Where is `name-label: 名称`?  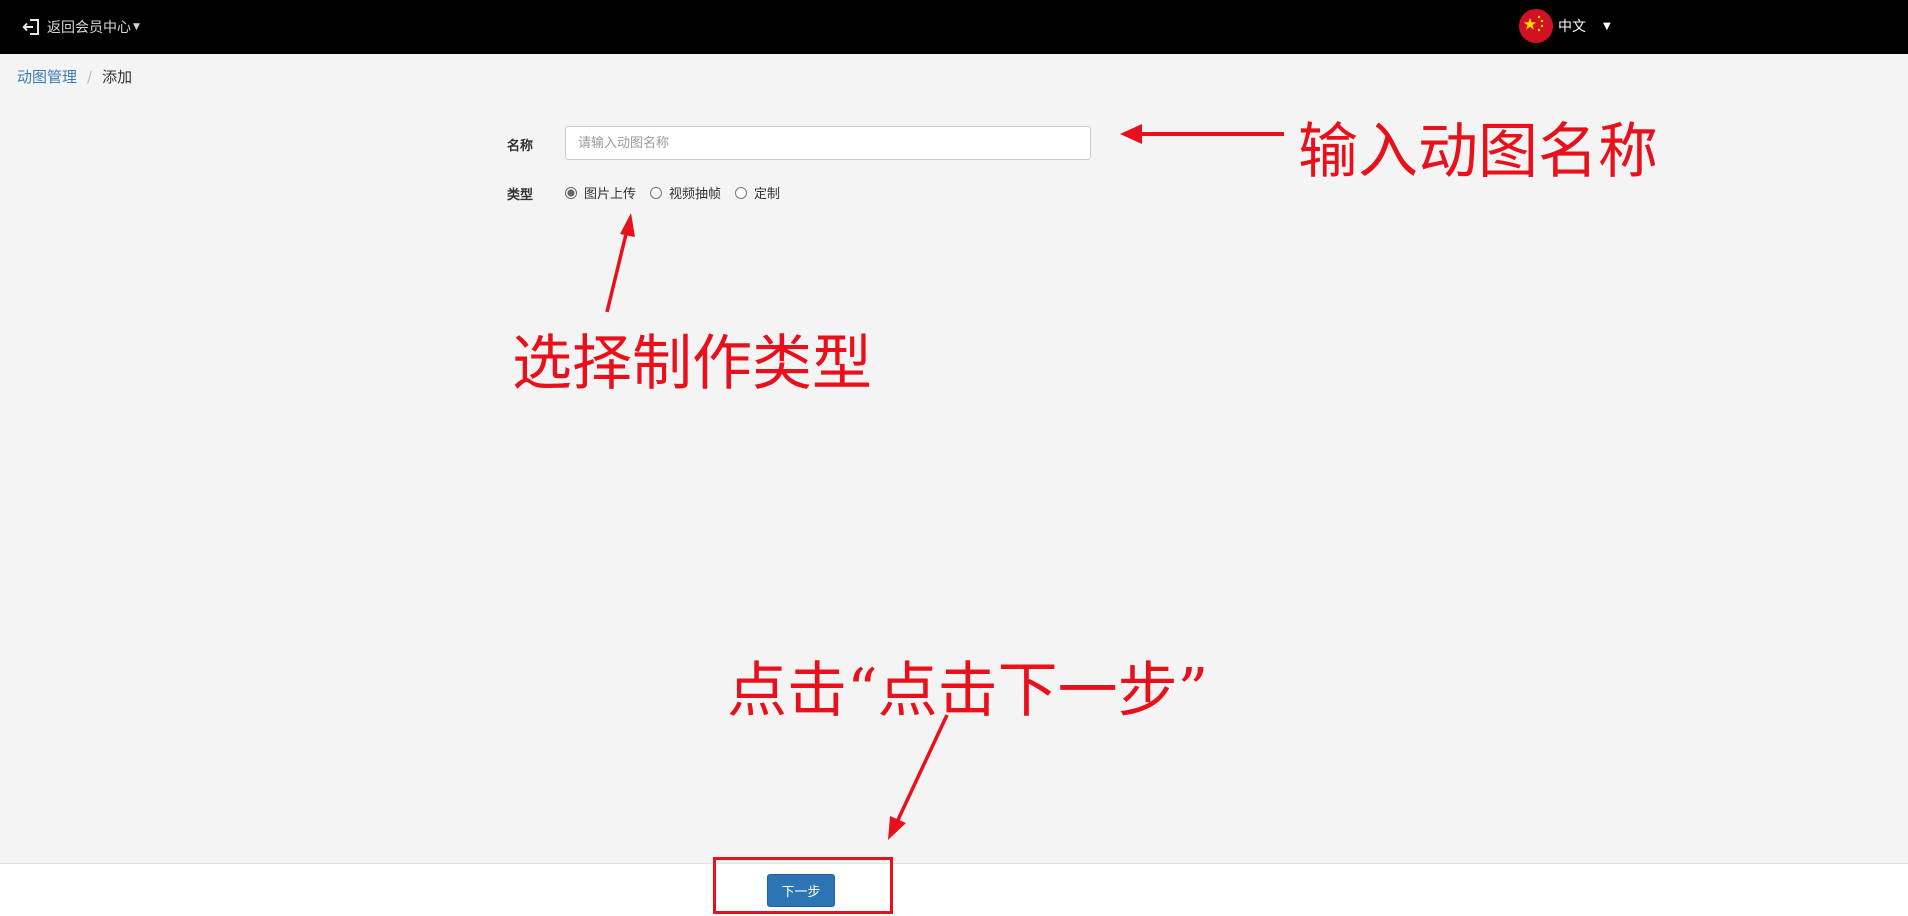
name-label: 名称 is located at coordinates (520, 146).